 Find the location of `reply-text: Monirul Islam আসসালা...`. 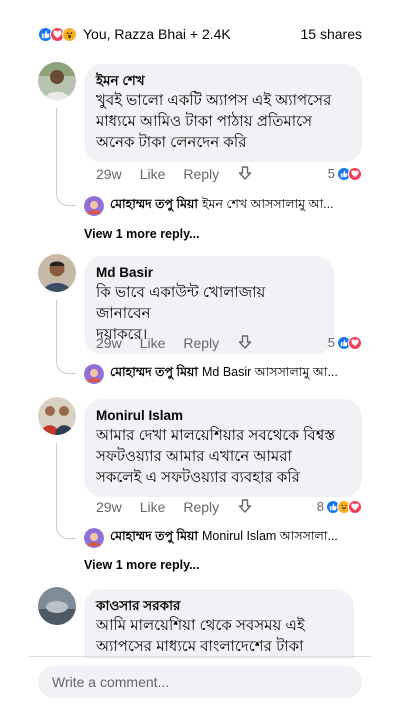

reply-text: Monirul Islam আসসালা... is located at coordinates (270, 536).